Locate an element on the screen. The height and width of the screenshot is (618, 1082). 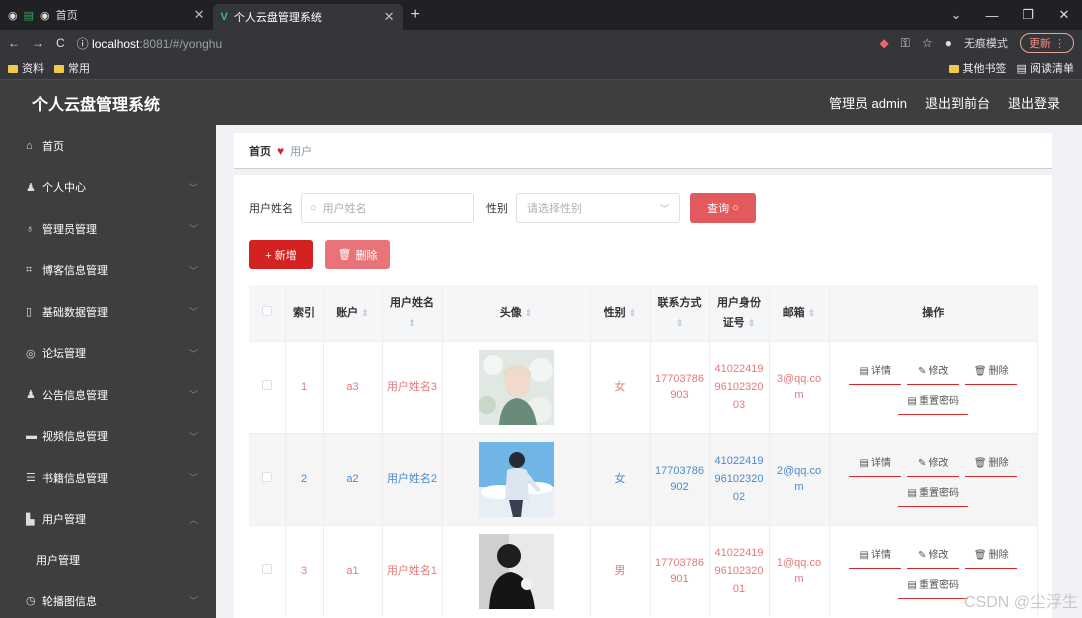
minimize-icon: — is located at coordinates (992, 15).